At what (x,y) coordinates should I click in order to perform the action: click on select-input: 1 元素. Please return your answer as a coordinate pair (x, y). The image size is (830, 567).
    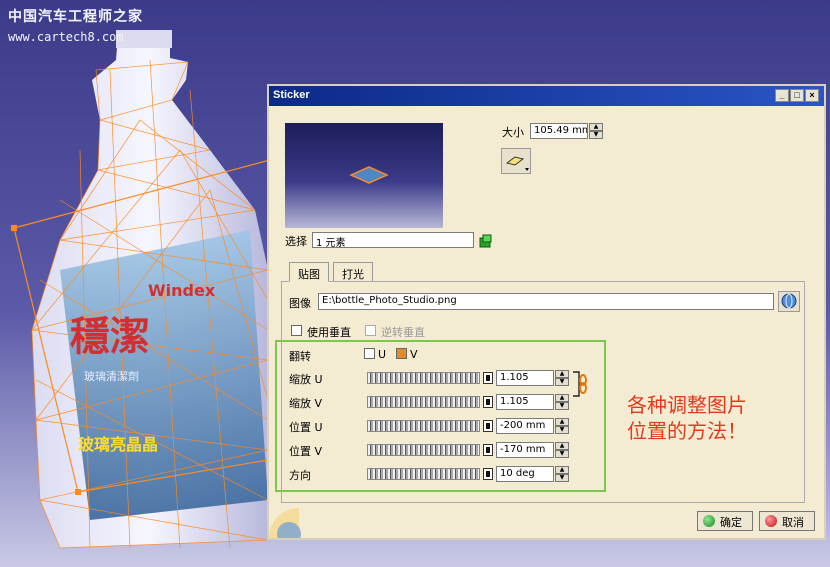
    Looking at the image, I should click on (393, 240).